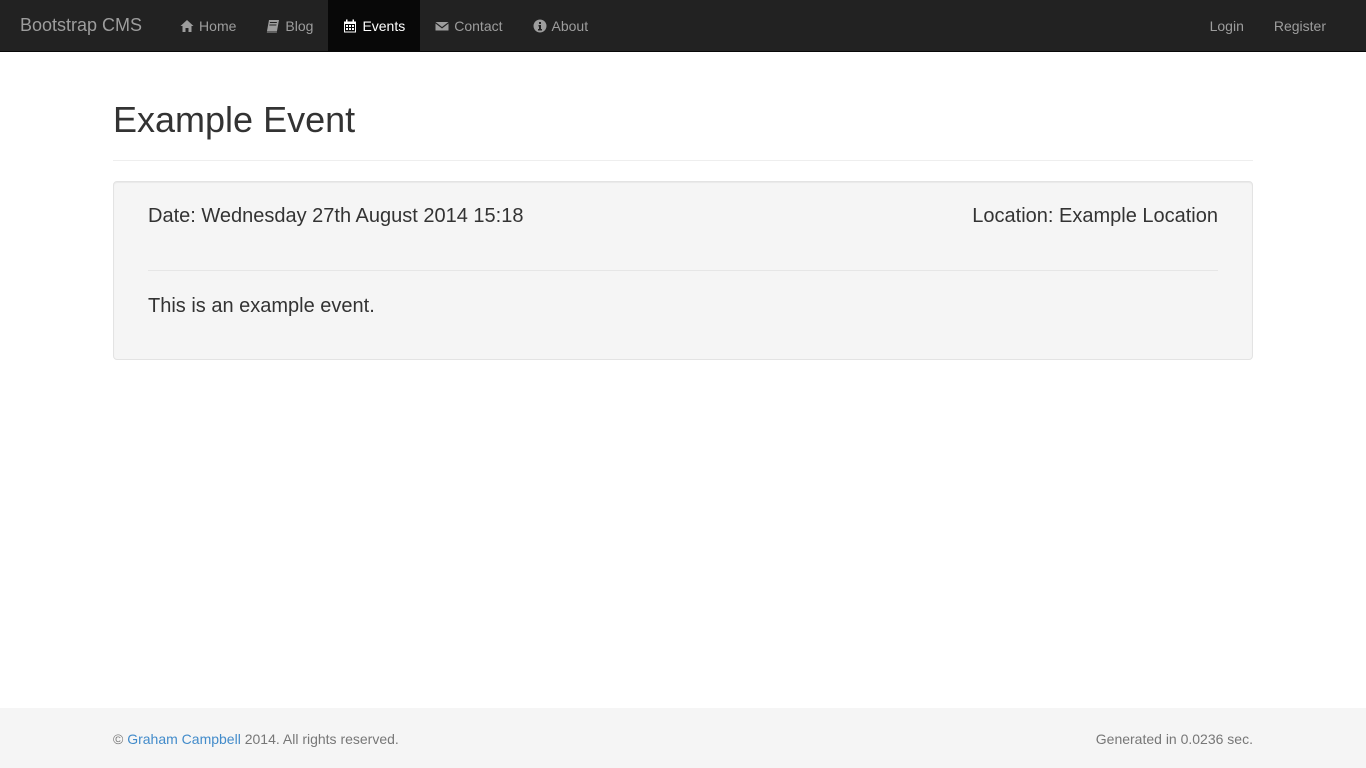 This screenshot has width=1366, height=768. I want to click on home-icon, so click(187, 26).